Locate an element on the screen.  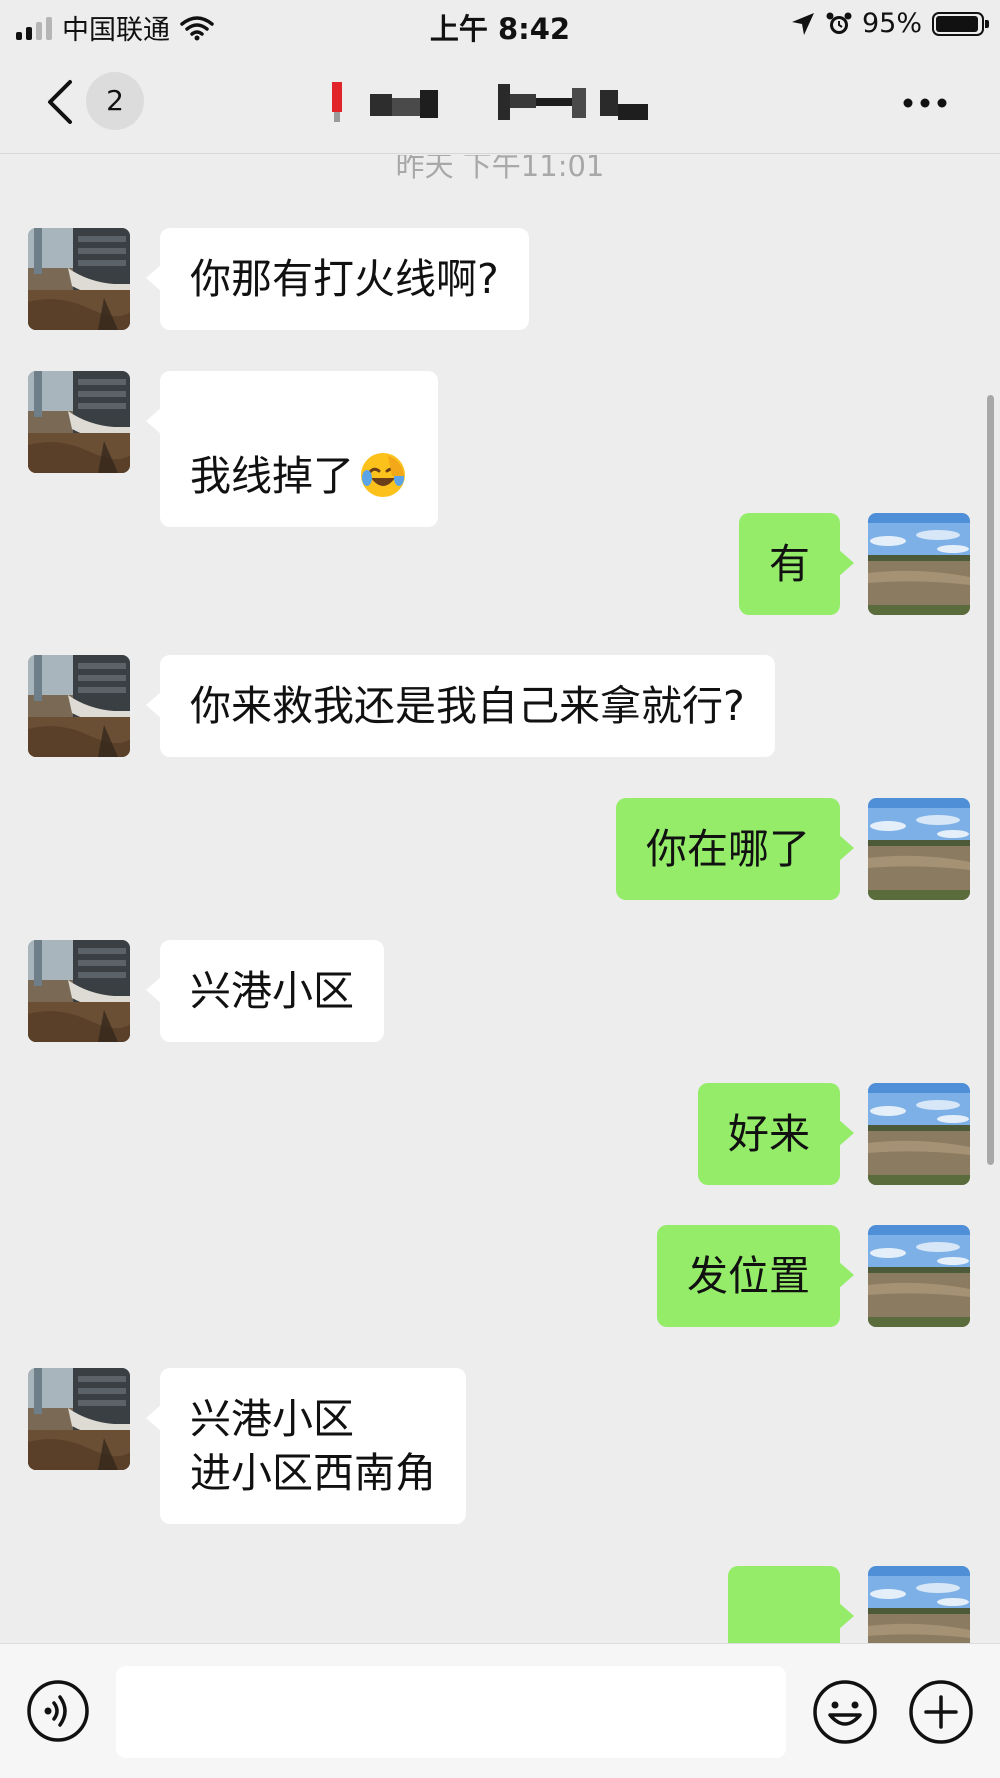
nav-bar: 2 is located at coordinates (500, 102).